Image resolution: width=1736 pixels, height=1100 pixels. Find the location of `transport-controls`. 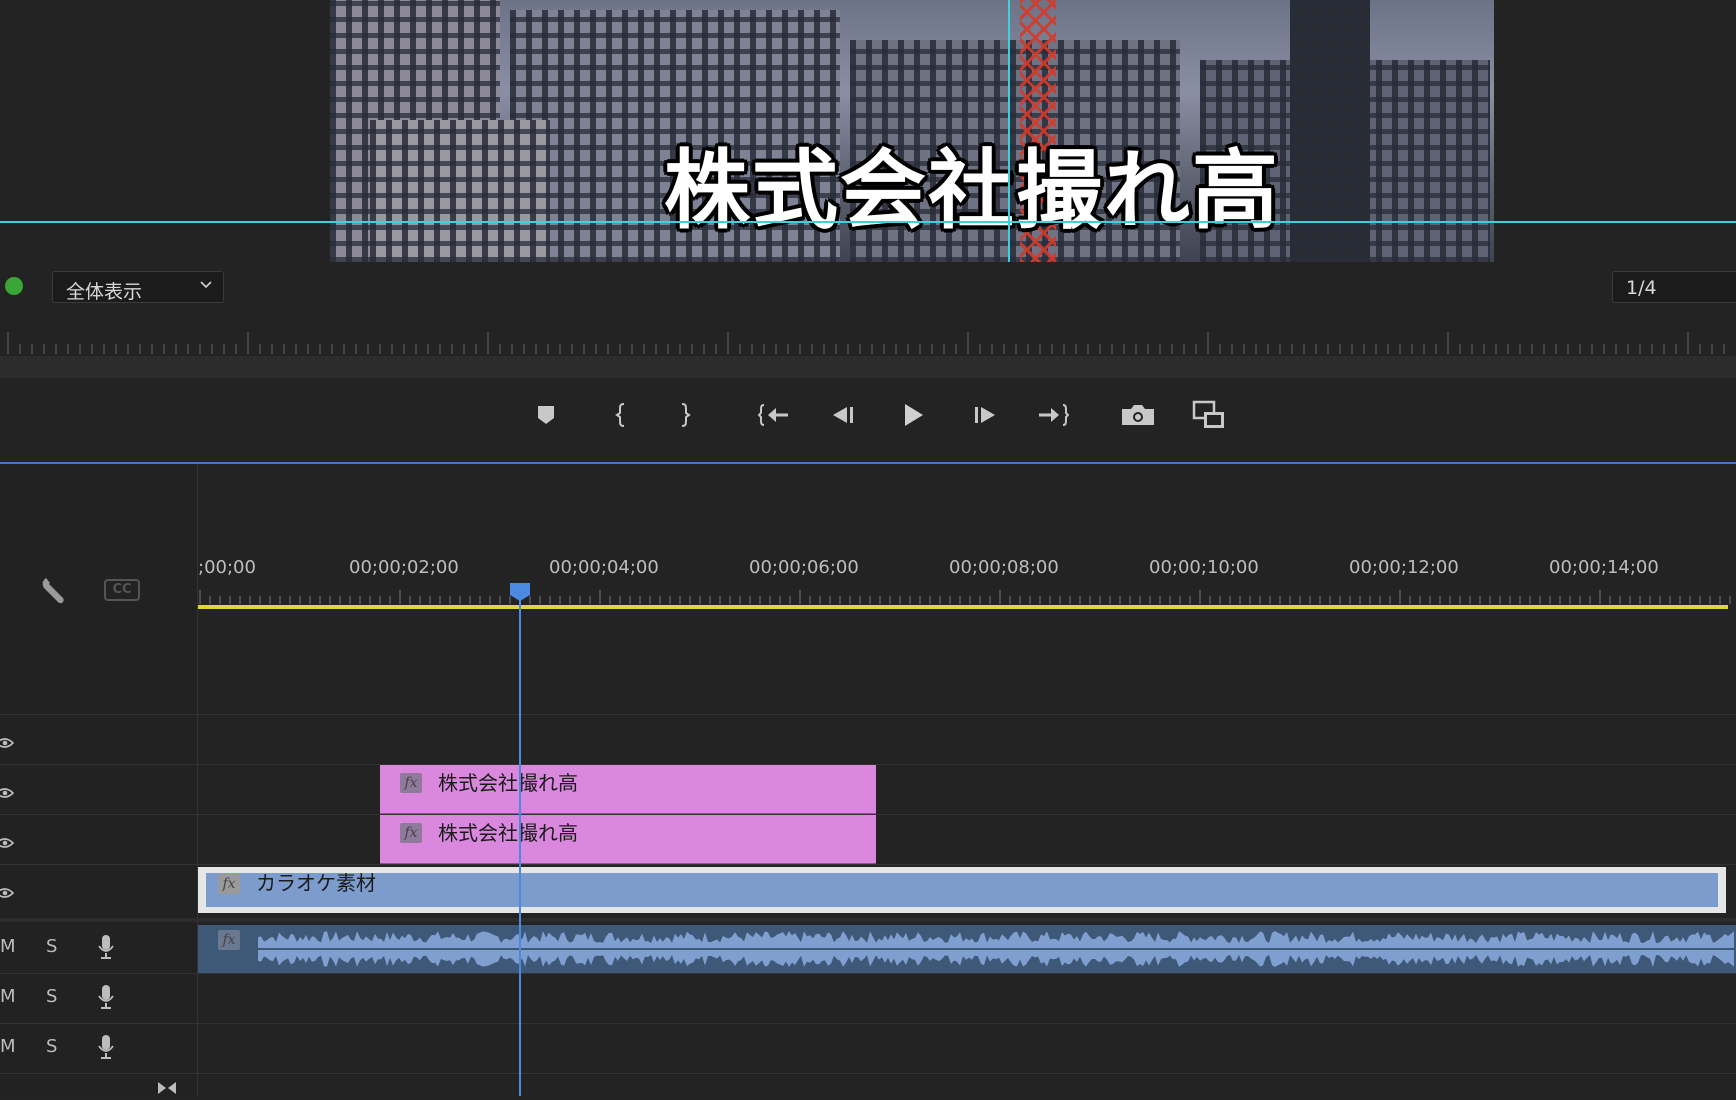

transport-controls is located at coordinates (868, 415).